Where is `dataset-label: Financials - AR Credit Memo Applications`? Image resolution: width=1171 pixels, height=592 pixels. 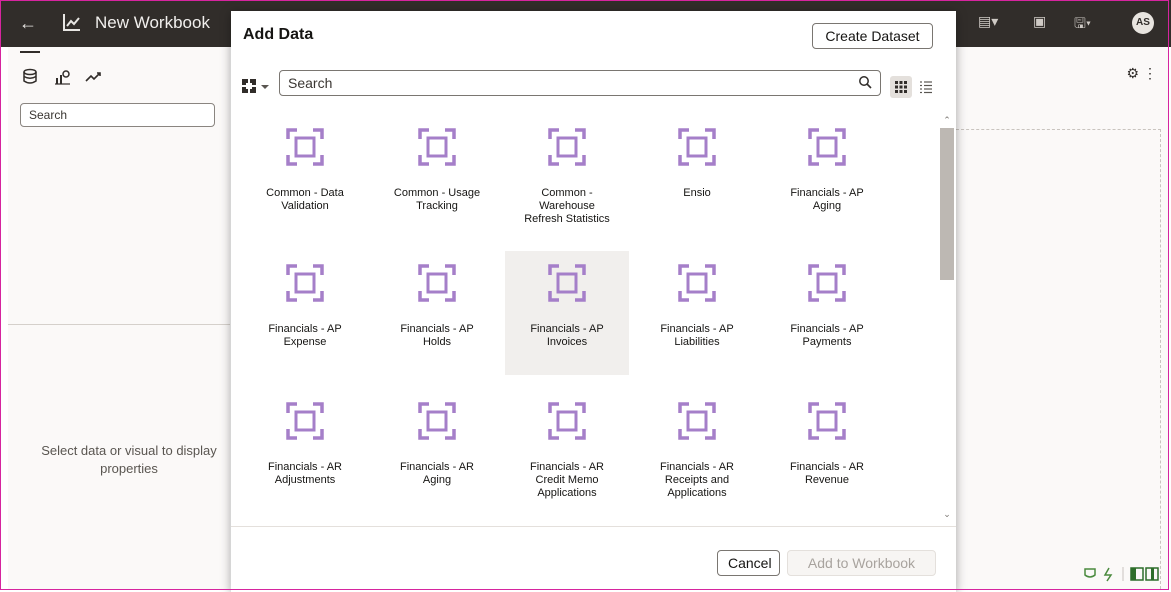
dataset-label: Financials - AR Credit Memo Applications is located at coordinates (567, 480).